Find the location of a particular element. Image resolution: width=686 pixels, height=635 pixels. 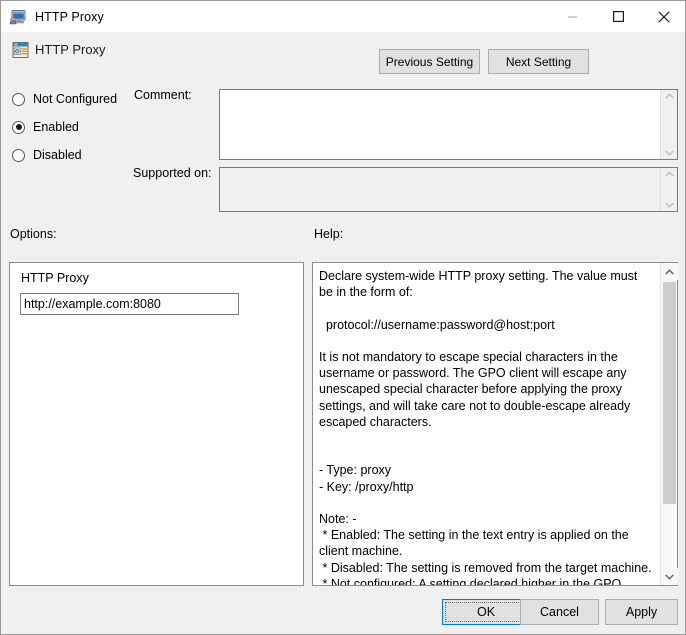

ok-button: OK is located at coordinates (486, 612).